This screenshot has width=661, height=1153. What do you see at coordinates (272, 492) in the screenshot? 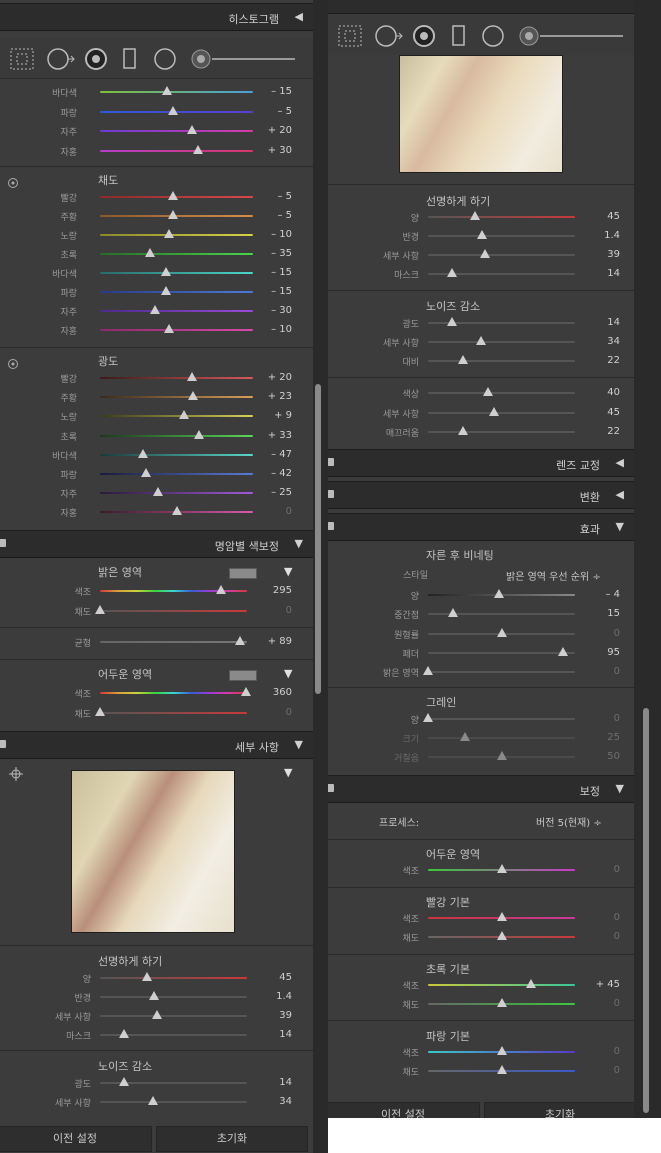
I see `slider-value: – 25` at bounding box center [272, 492].